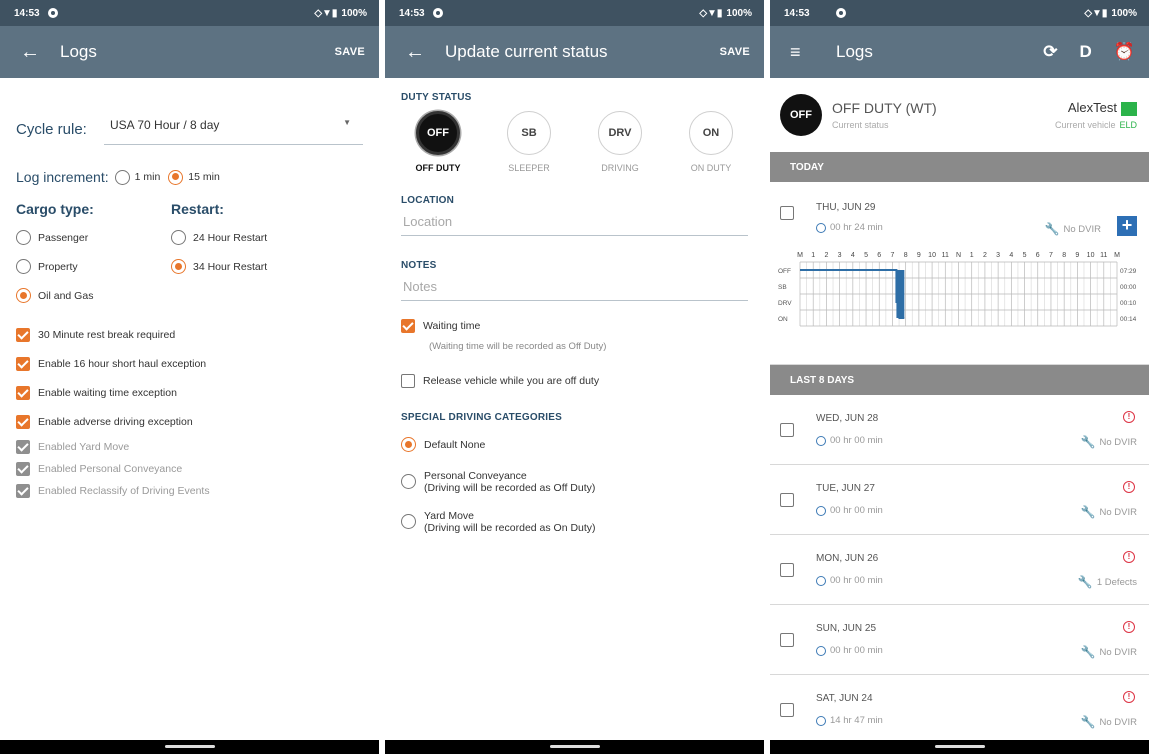 This screenshot has width=1149, height=754. I want to click on day-duration: 00 hr 00 min, so click(856, 580).